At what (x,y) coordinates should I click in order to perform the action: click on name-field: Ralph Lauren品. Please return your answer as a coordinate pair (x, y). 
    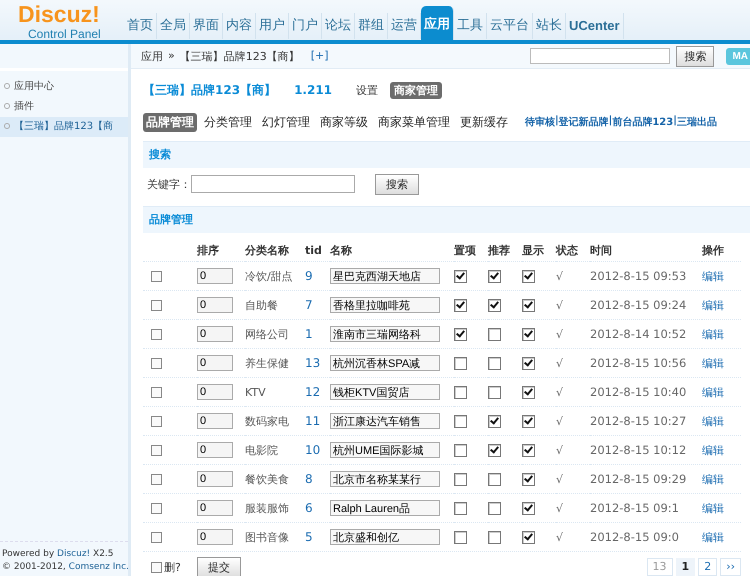
    Looking at the image, I should click on (385, 508).